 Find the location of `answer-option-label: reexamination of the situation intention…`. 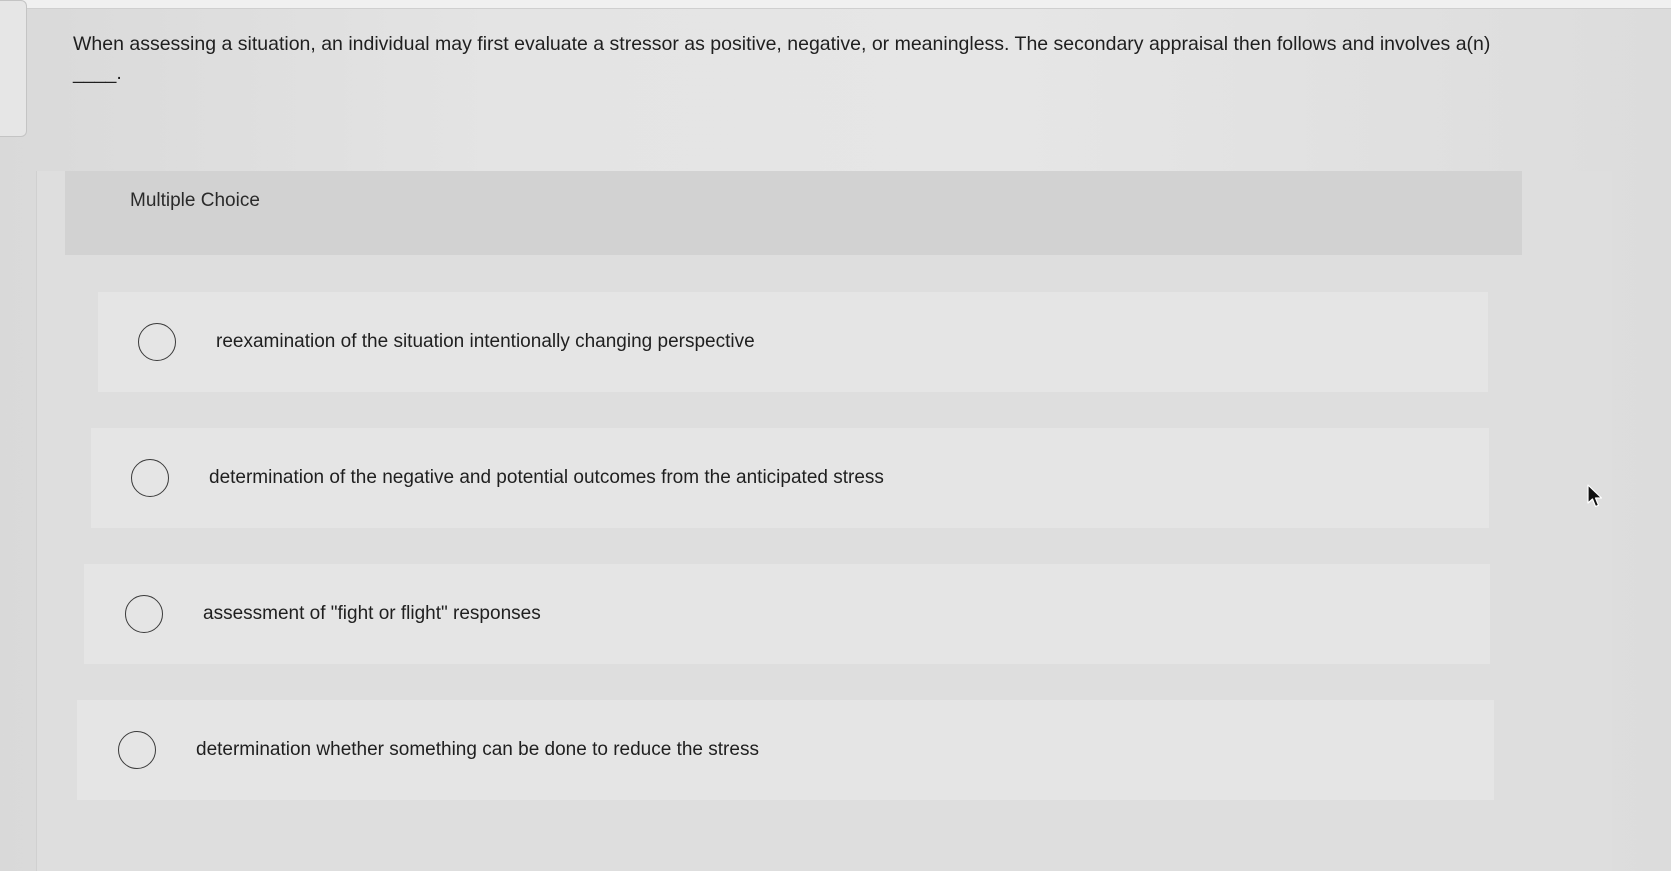

answer-option-label: reexamination of the situation intention… is located at coordinates (485, 341).